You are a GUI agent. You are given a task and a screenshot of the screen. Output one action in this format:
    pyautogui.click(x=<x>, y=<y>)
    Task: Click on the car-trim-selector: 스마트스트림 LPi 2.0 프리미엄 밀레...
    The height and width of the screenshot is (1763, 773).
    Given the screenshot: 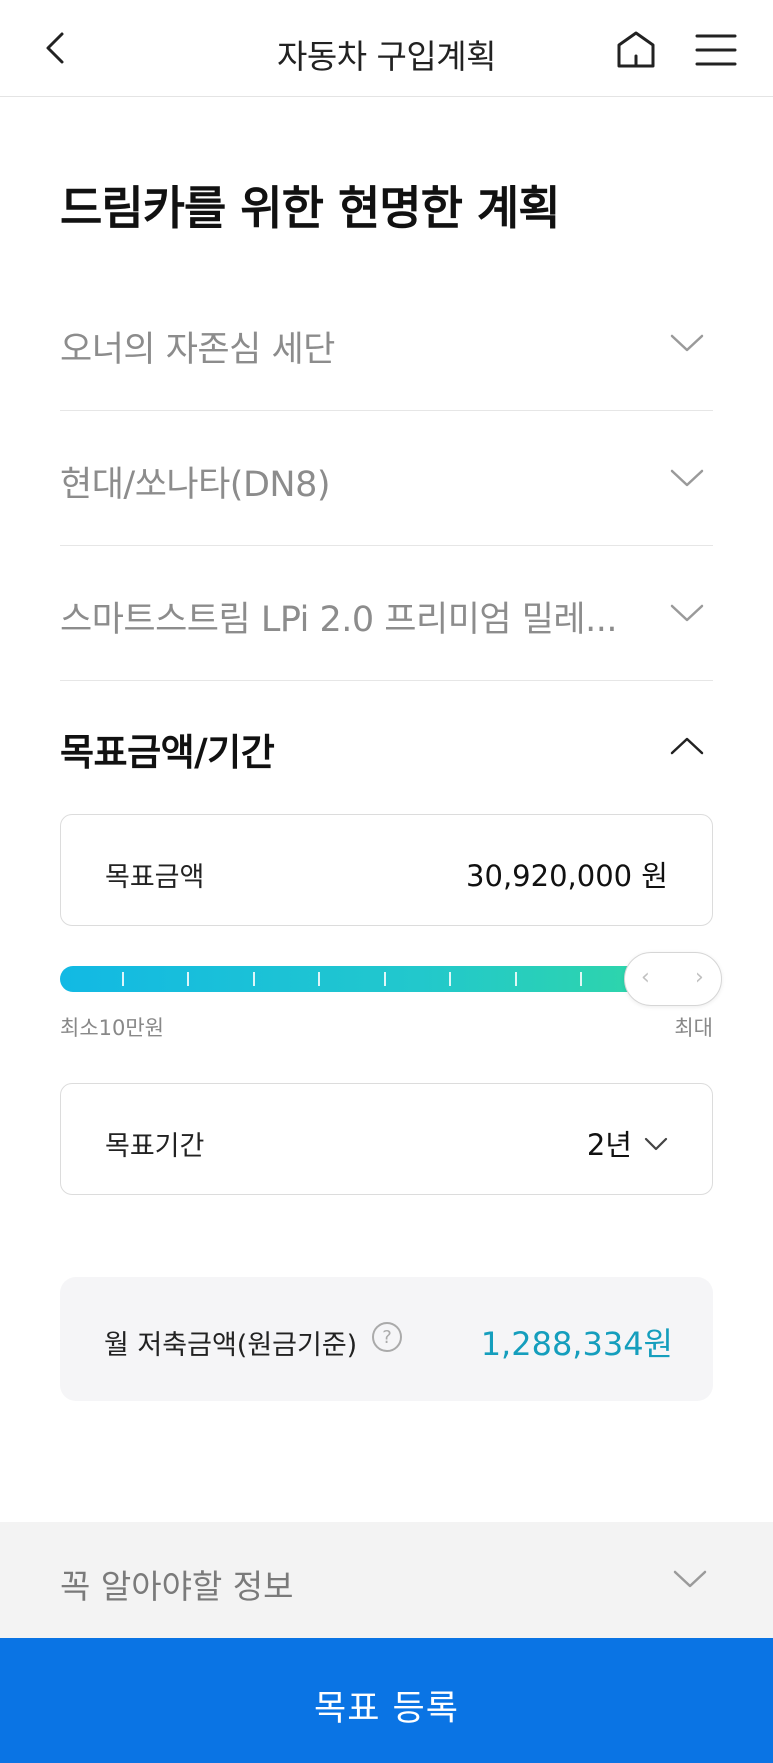 What is the action you would take?
    pyautogui.click(x=386, y=613)
    